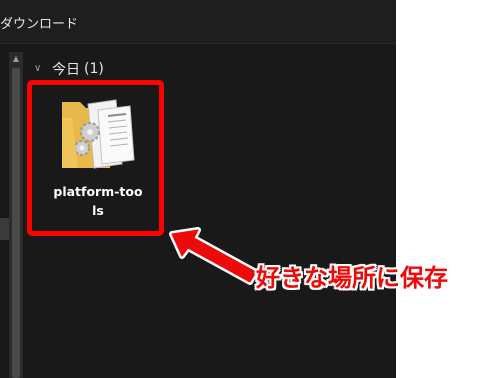 The image size is (488, 378). I want to click on current-folder-title: ダウンロード, so click(39, 24).